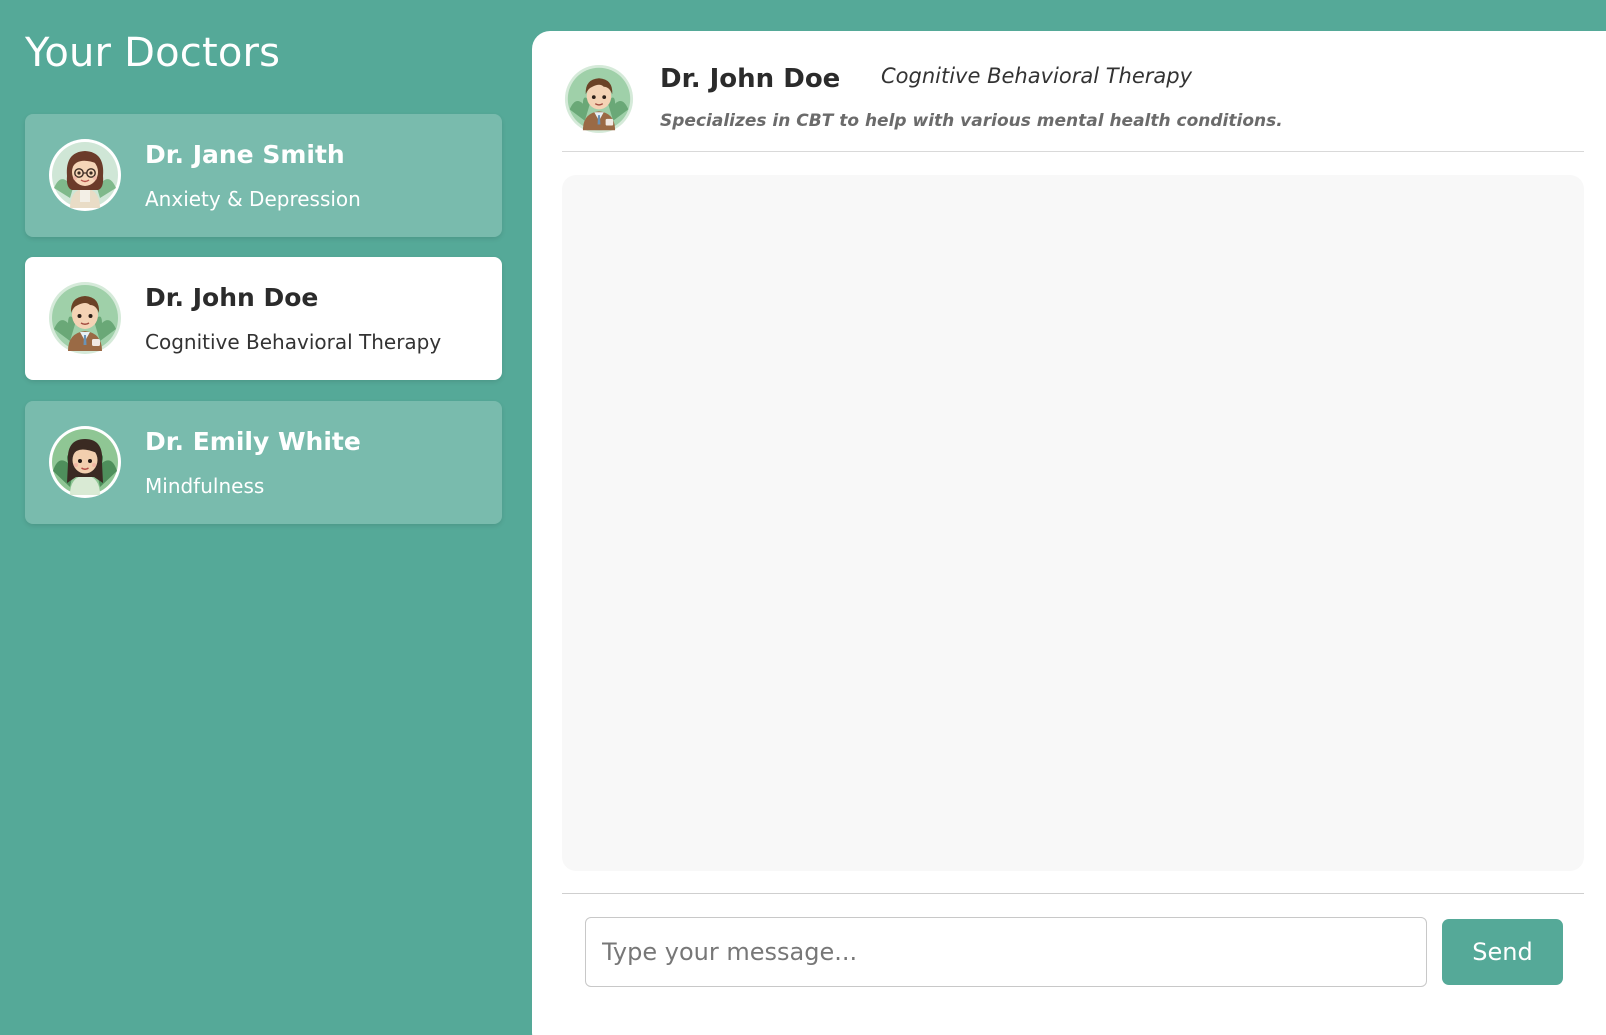 This screenshot has height=1035, width=1606. What do you see at coordinates (205, 486) in the screenshot?
I see `doctor-specialty: Mindfulness` at bounding box center [205, 486].